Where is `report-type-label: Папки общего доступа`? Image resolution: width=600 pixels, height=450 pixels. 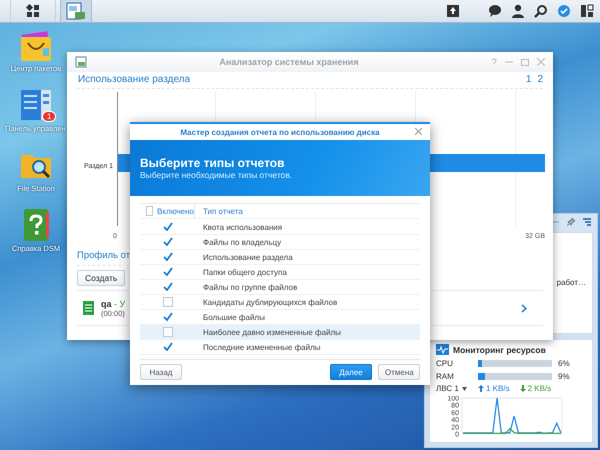
report-type-label: Папки общего доступа is located at coordinates (245, 272).